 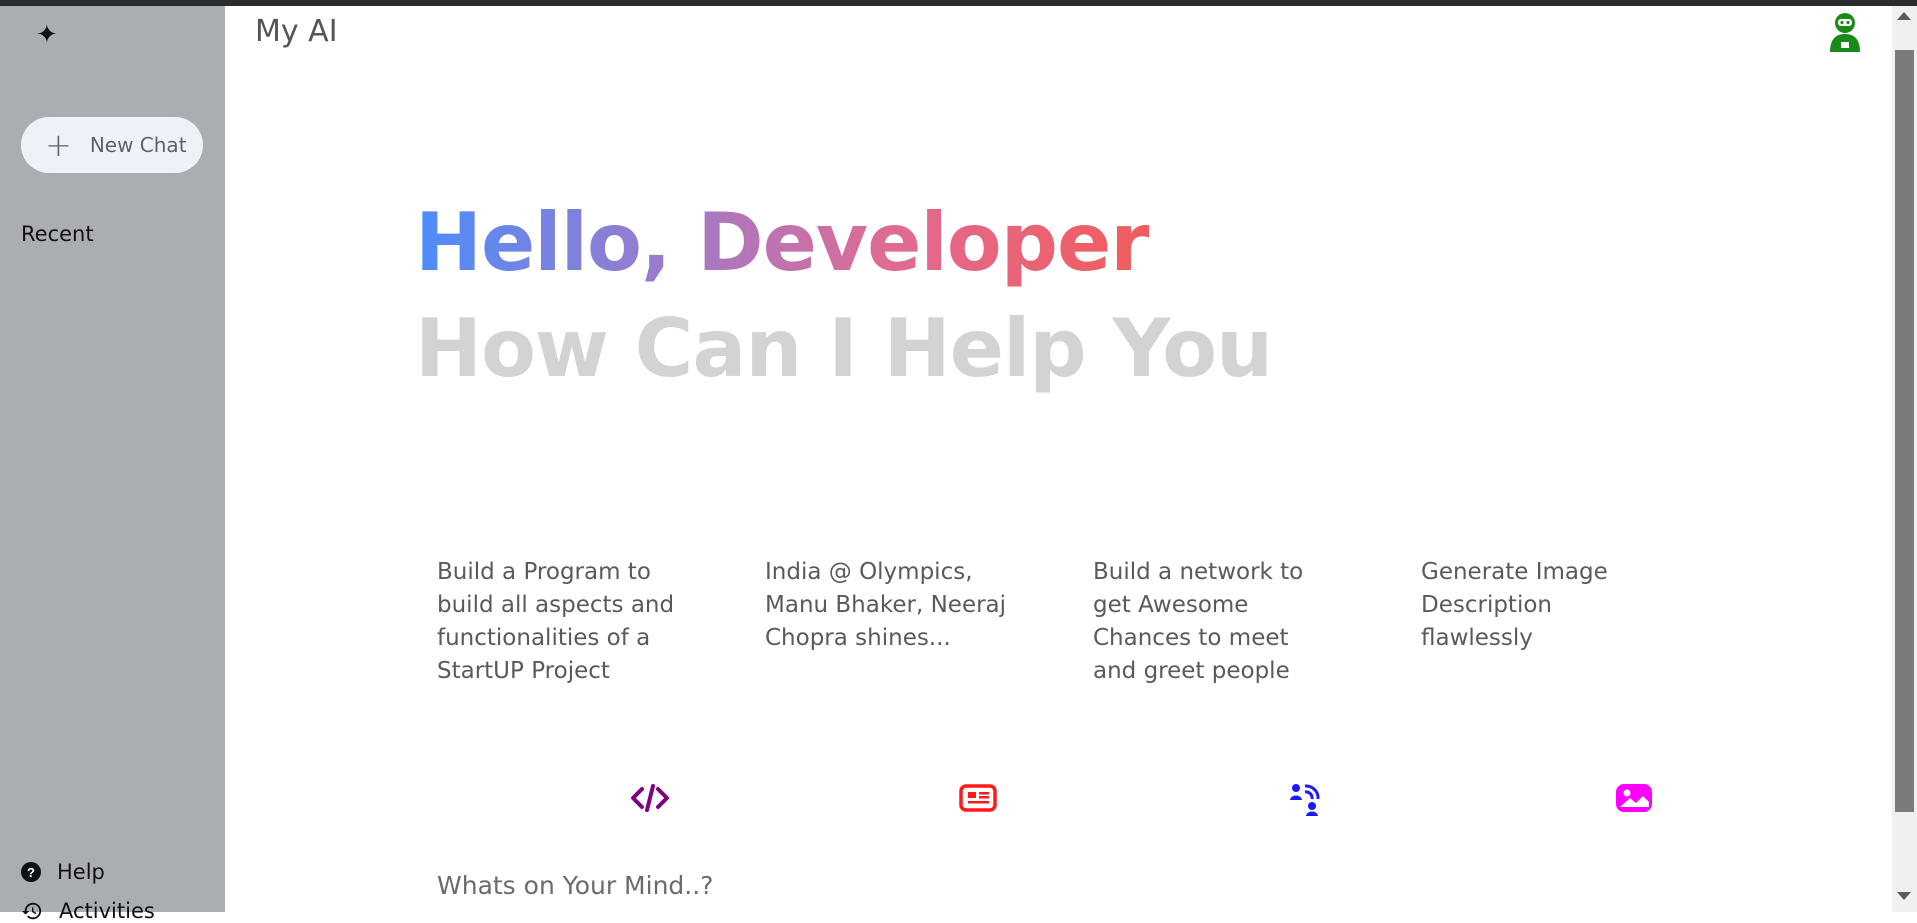 I want to click on sparkle-icon: ✦, so click(x=47, y=35).